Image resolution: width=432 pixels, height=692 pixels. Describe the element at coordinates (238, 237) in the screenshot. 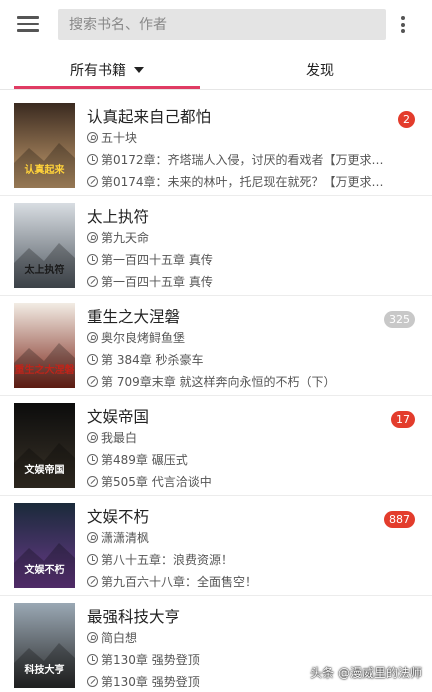

I see `book-author-line: 第九天命` at that location.